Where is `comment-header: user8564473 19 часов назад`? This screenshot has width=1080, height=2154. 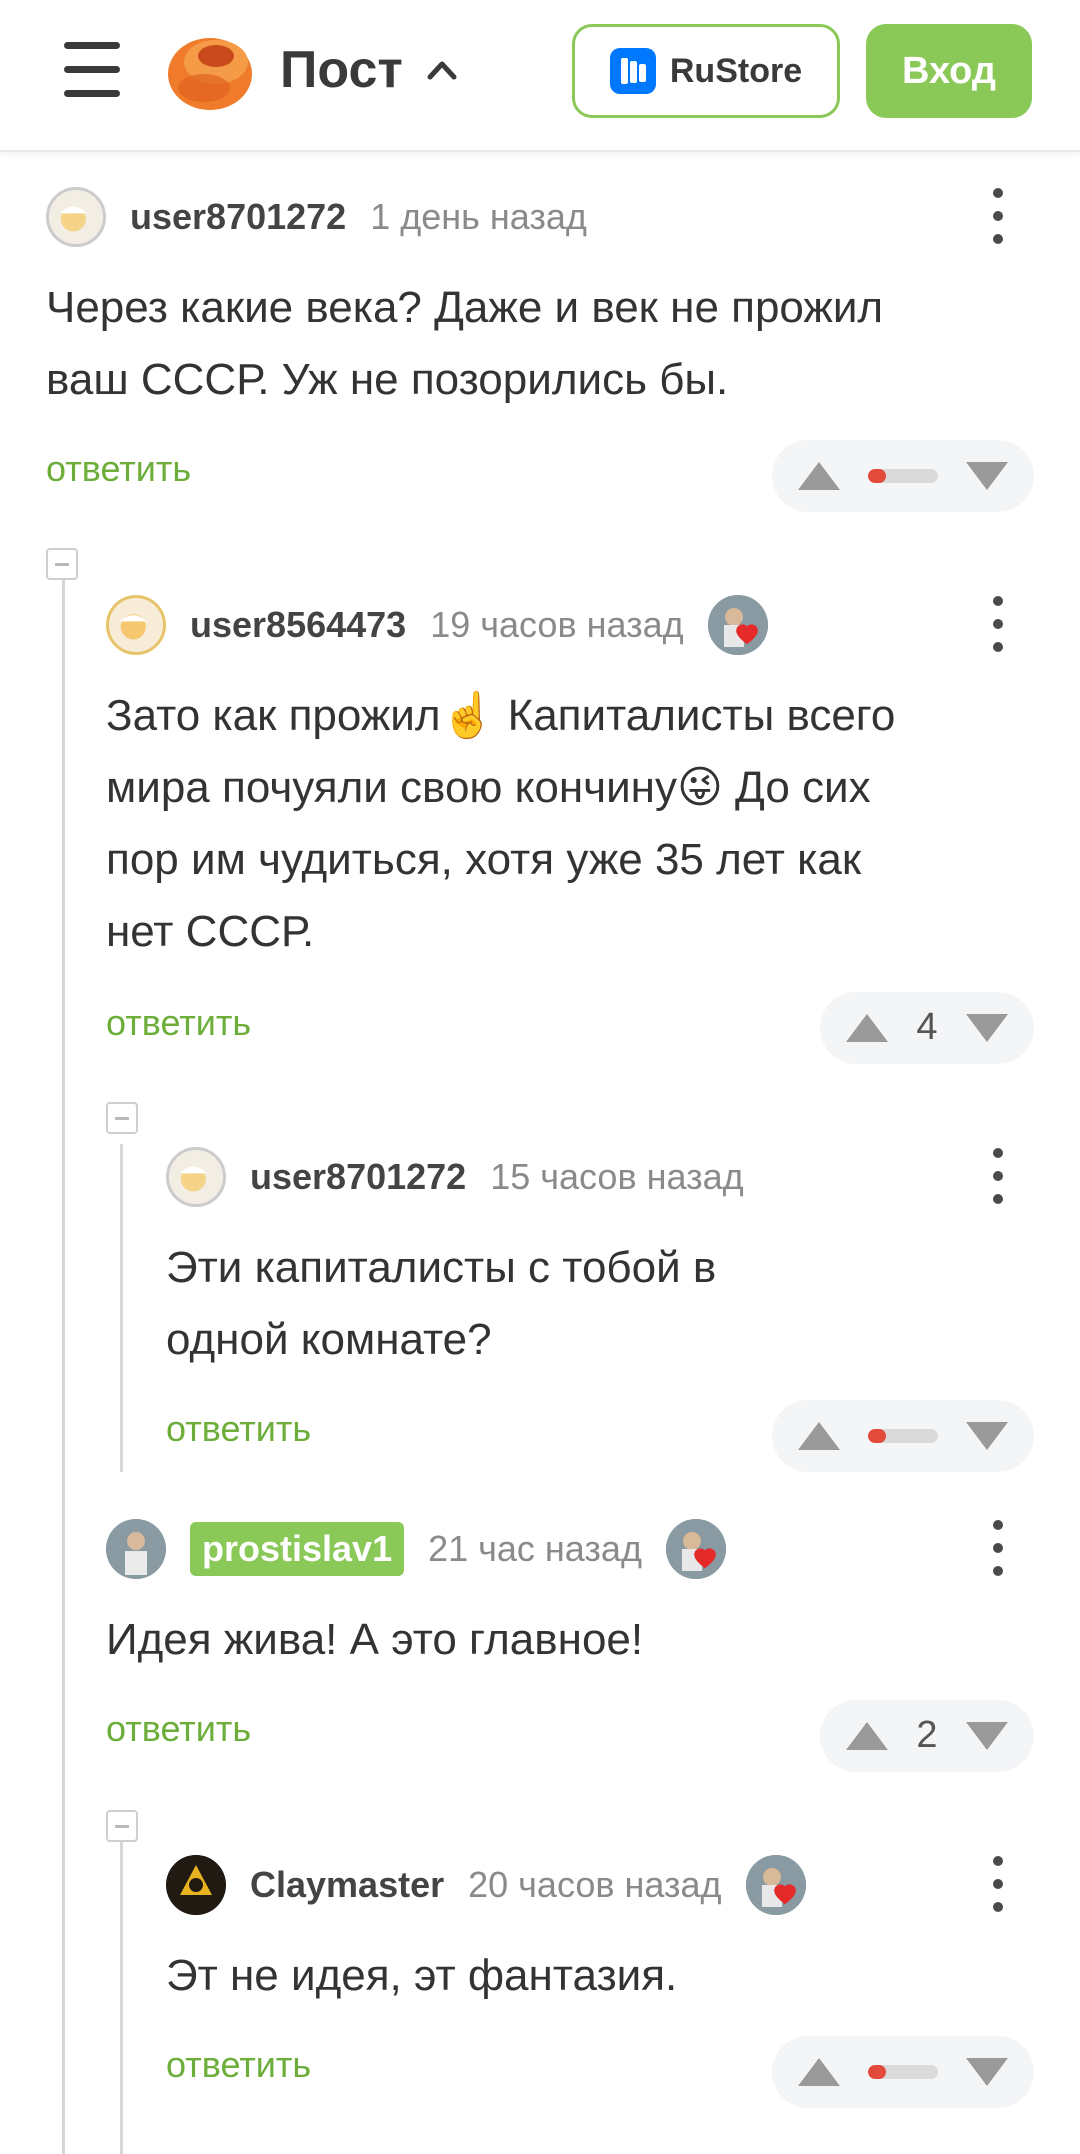 comment-header: user8564473 19 часов назад is located at coordinates (437, 625).